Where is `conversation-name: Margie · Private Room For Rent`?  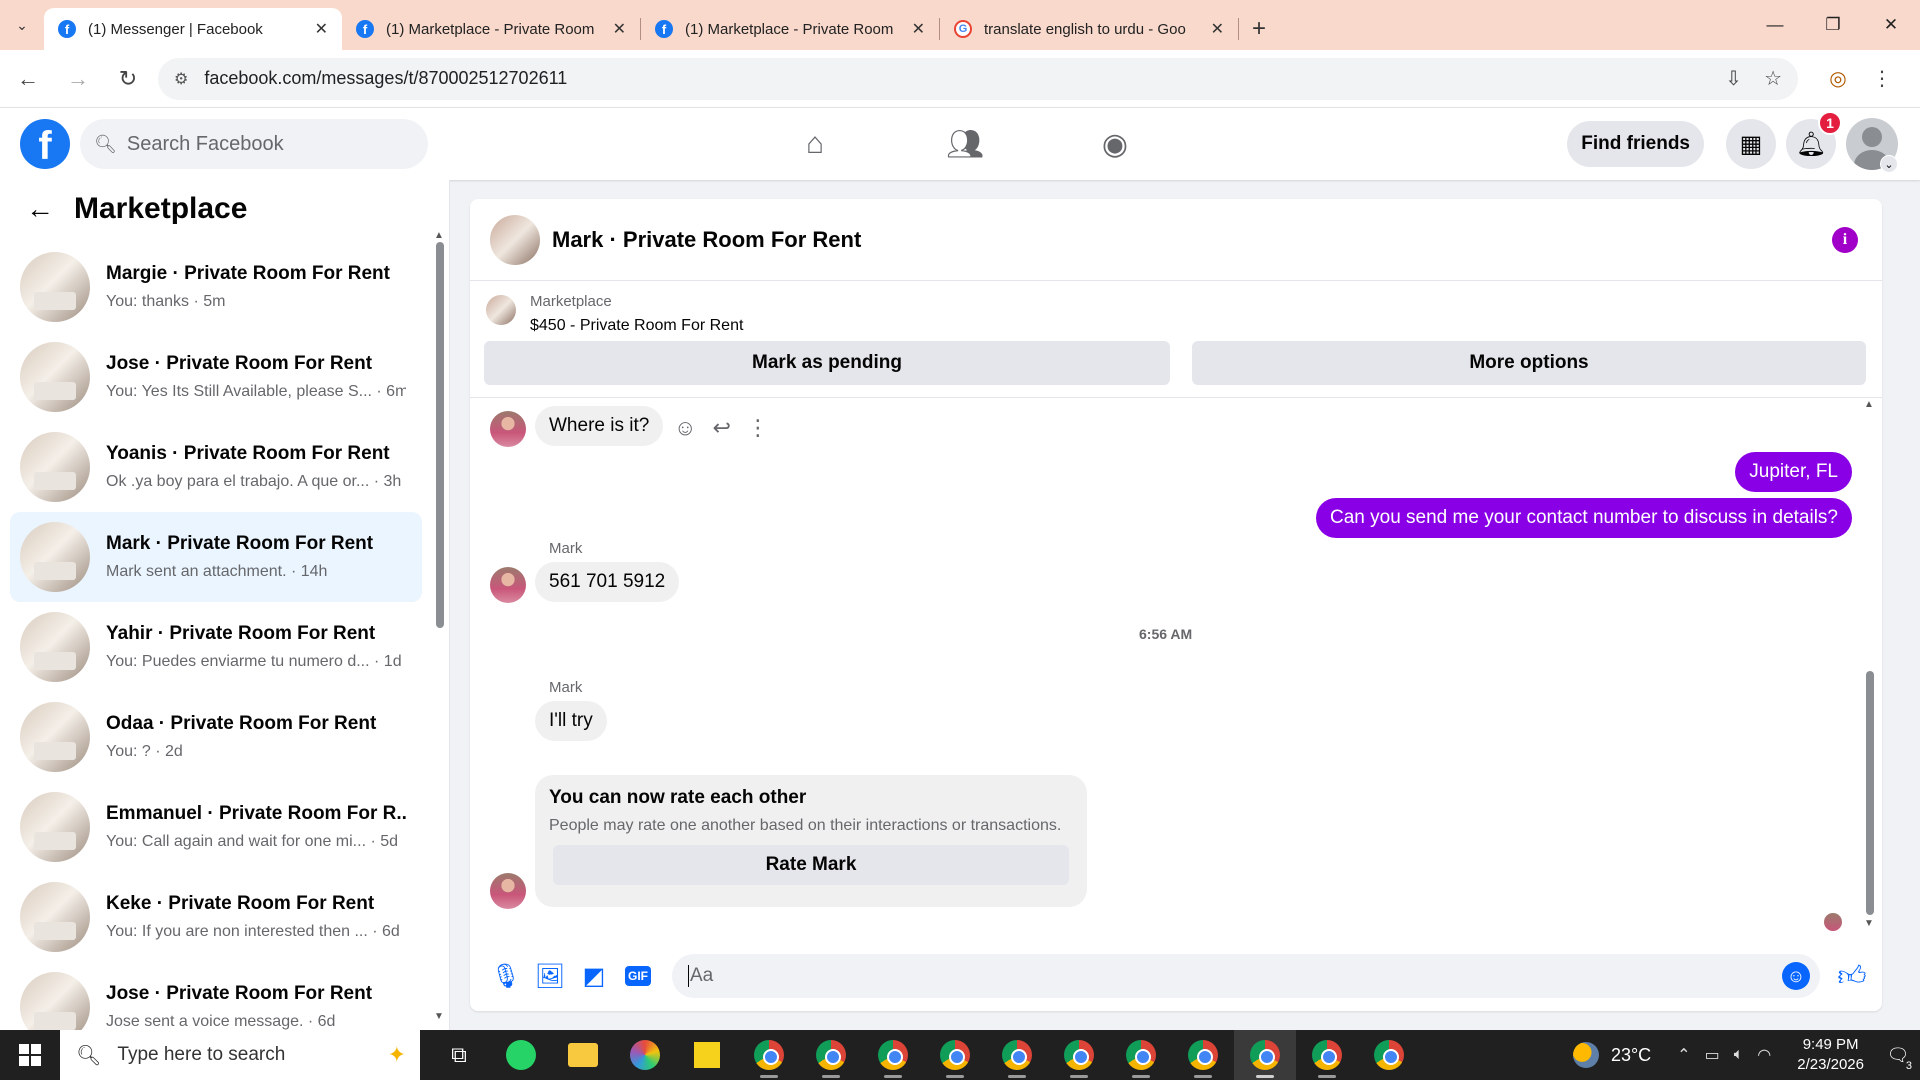
conversation-name: Margie · Private Room For Rent is located at coordinates (248, 273).